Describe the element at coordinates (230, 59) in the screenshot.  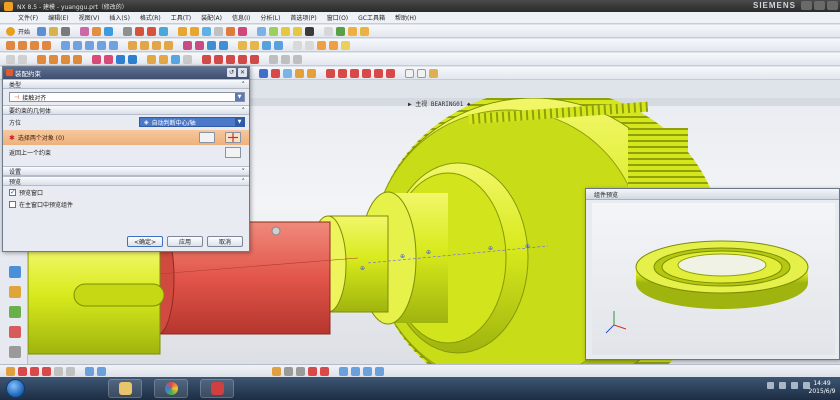
I see `offset-curve-icon` at that location.